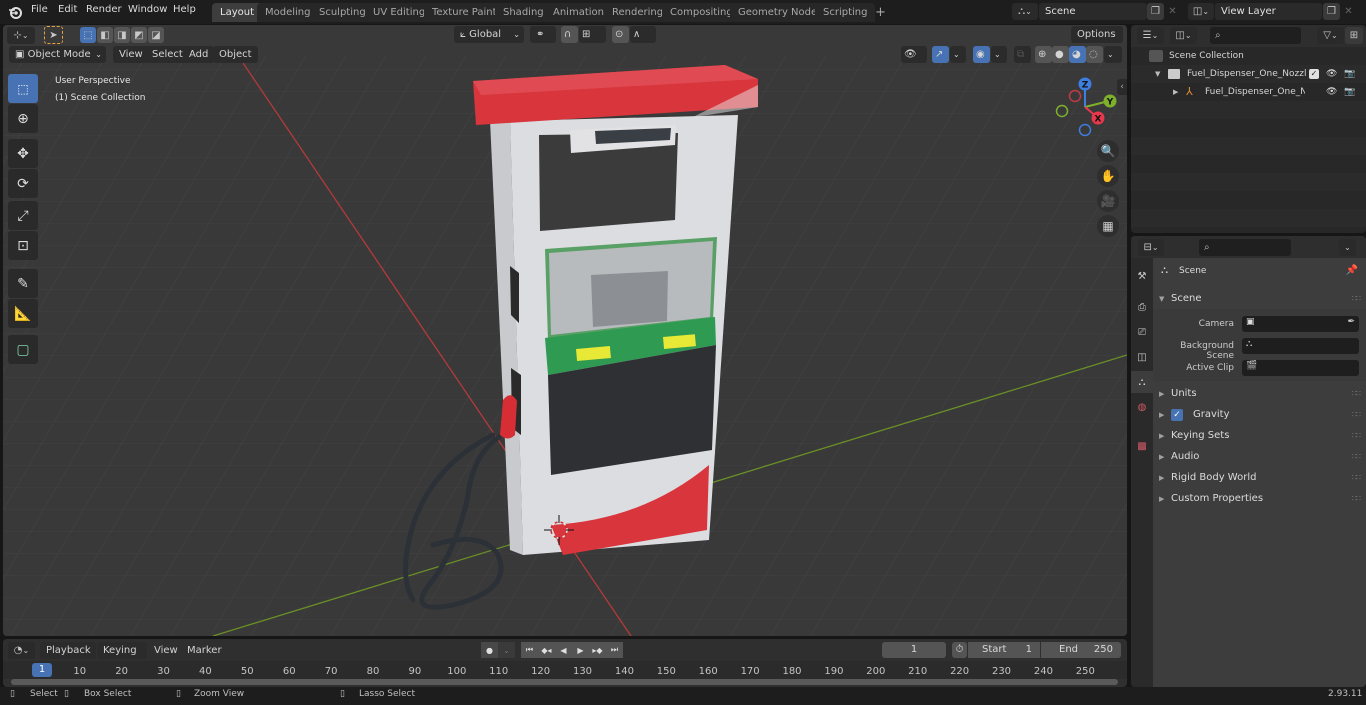 The width and height of the screenshot is (1366, 705). Describe the element at coordinates (1097, 41) in the screenshot. I see `options-dropdown: Options ⌄` at that location.